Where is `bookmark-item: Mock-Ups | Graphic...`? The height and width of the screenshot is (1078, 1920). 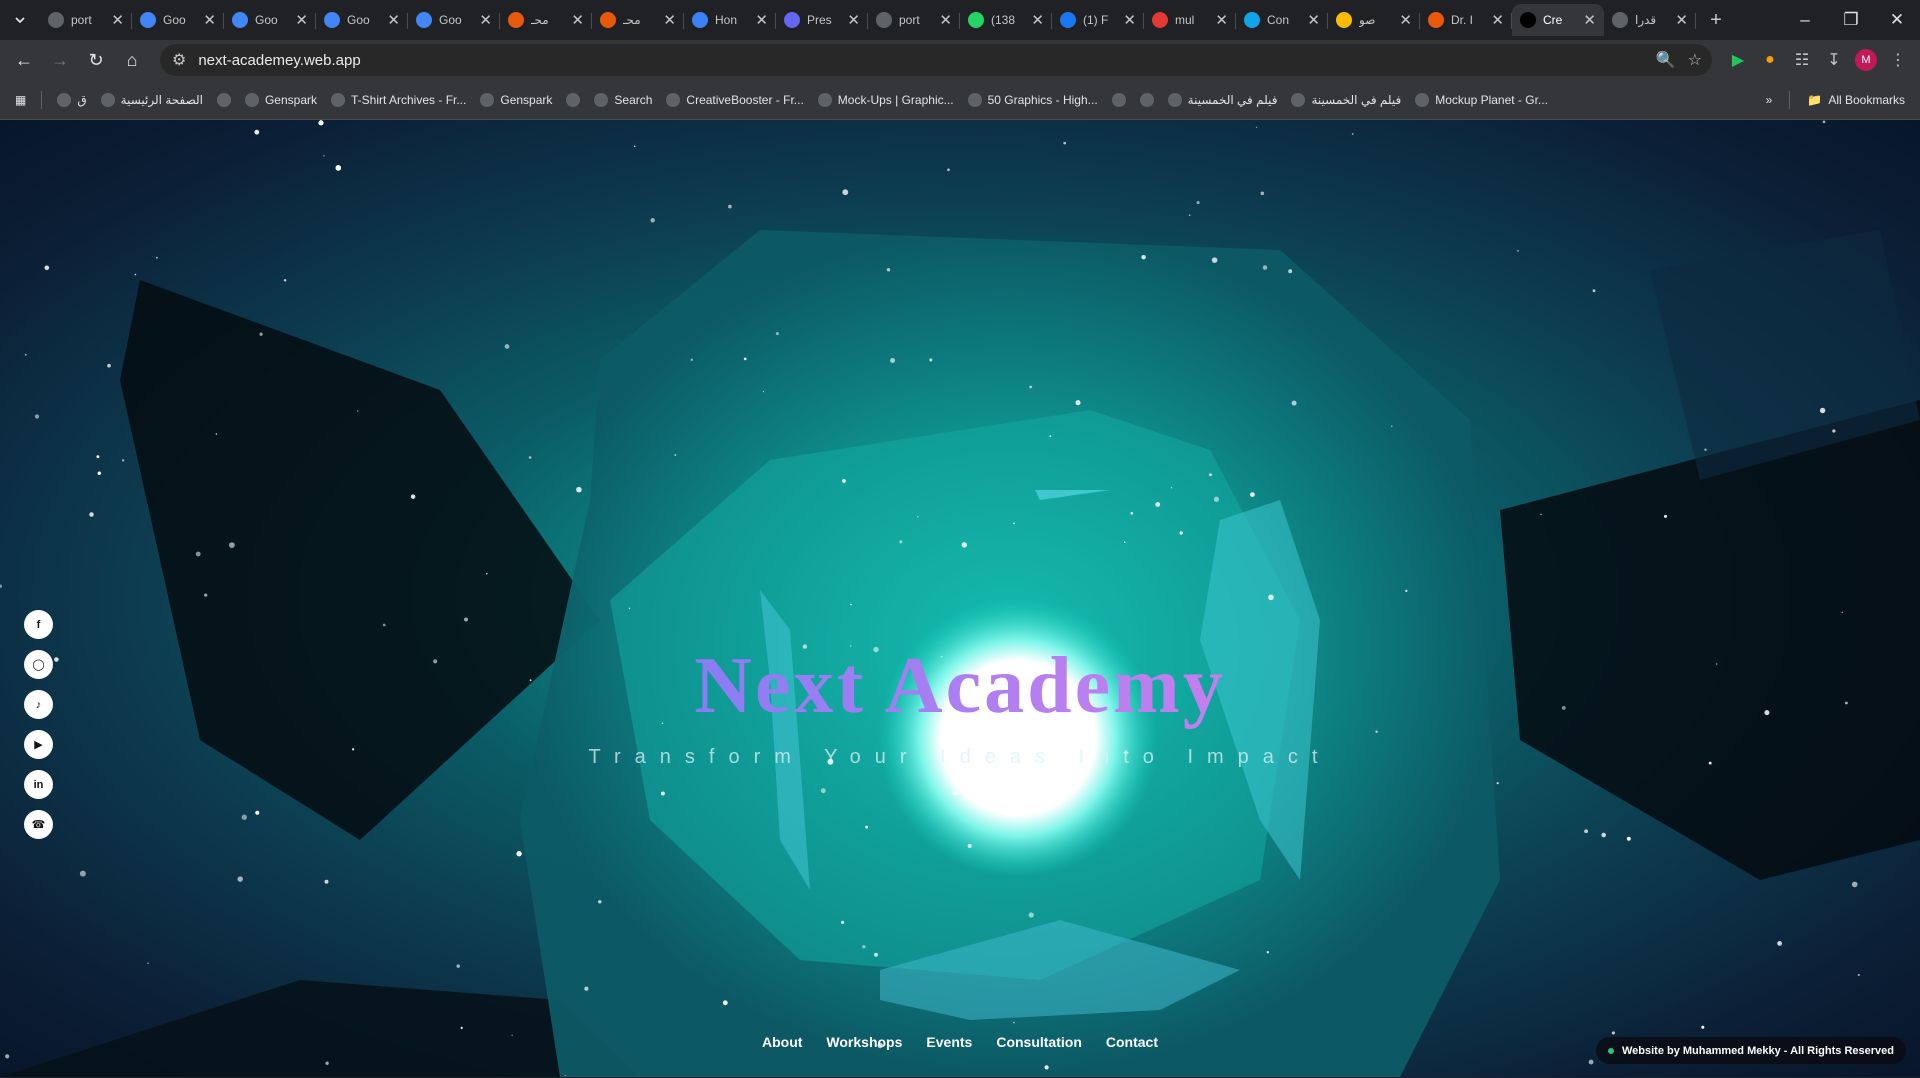 bookmark-item: Mock-Ups | Graphic... is located at coordinates (886, 100).